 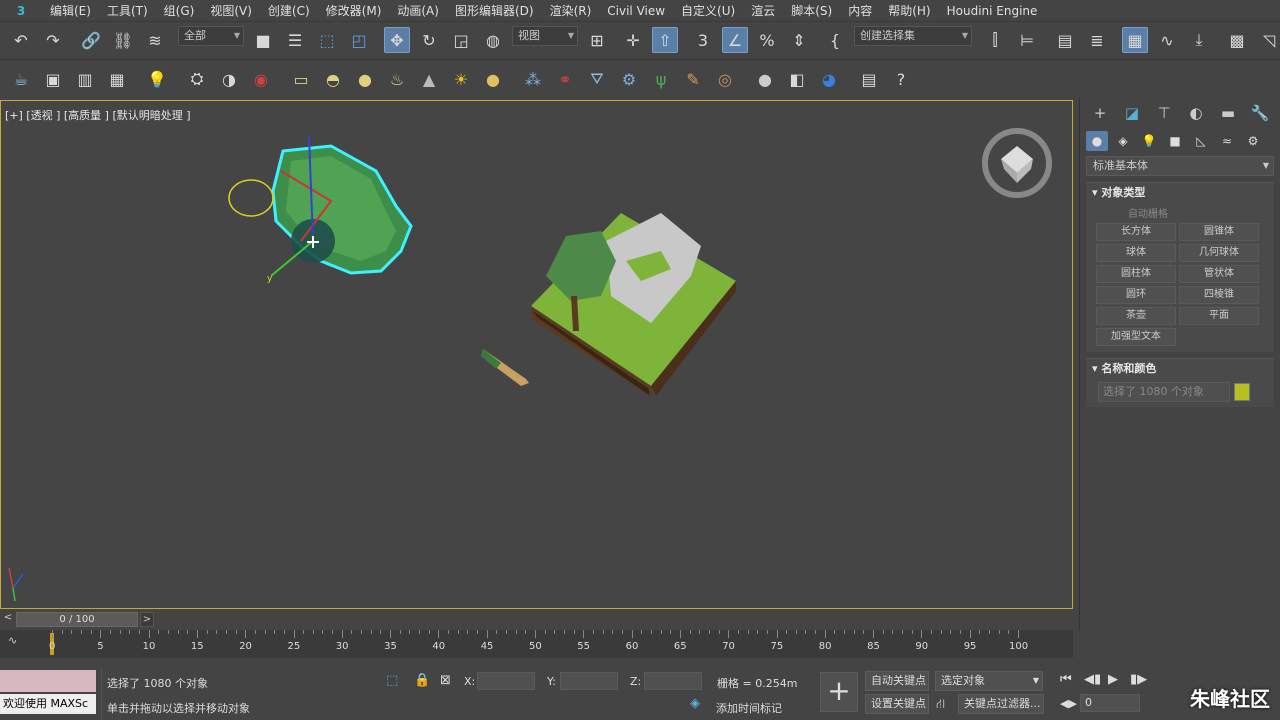 What do you see at coordinates (901, 79) in the screenshot?
I see `help-icon: ?` at bounding box center [901, 79].